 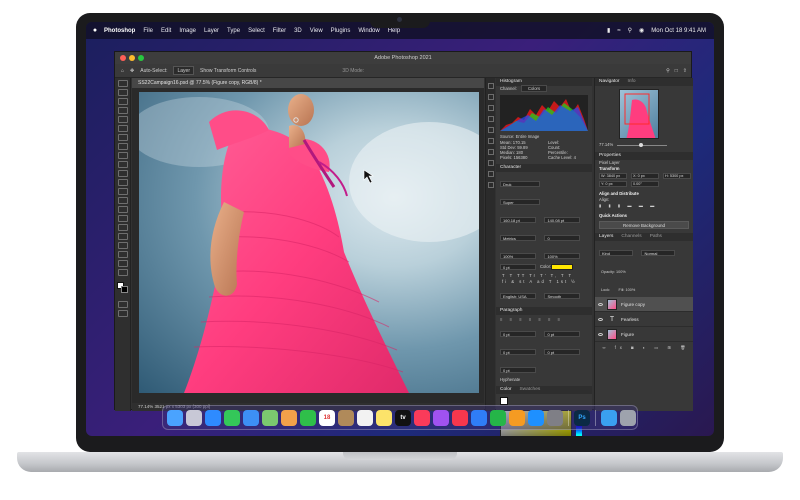 What do you see at coordinates (656, 237) in the screenshot?
I see `tab-paths: Paths` at bounding box center [656, 237].